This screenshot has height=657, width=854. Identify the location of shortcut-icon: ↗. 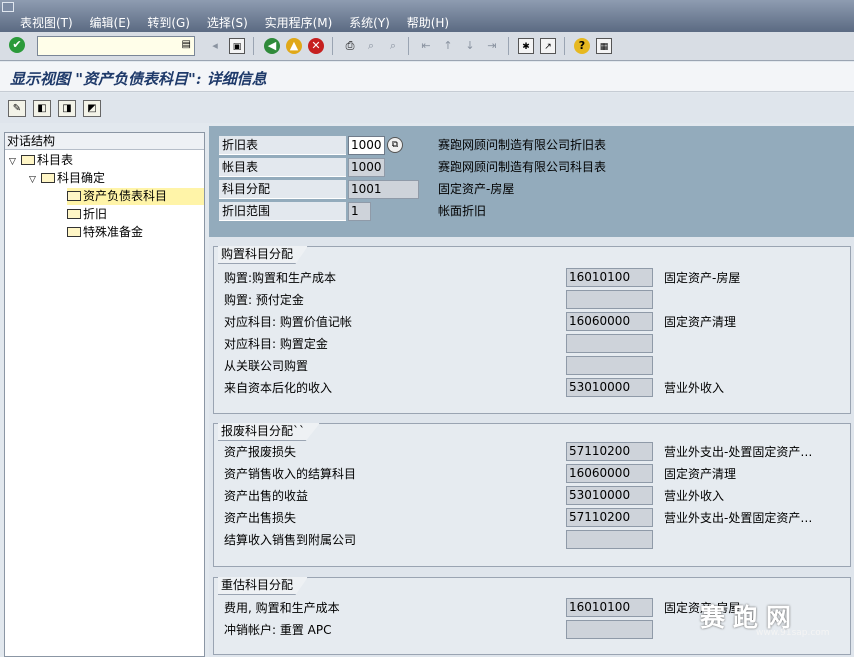
(548, 46).